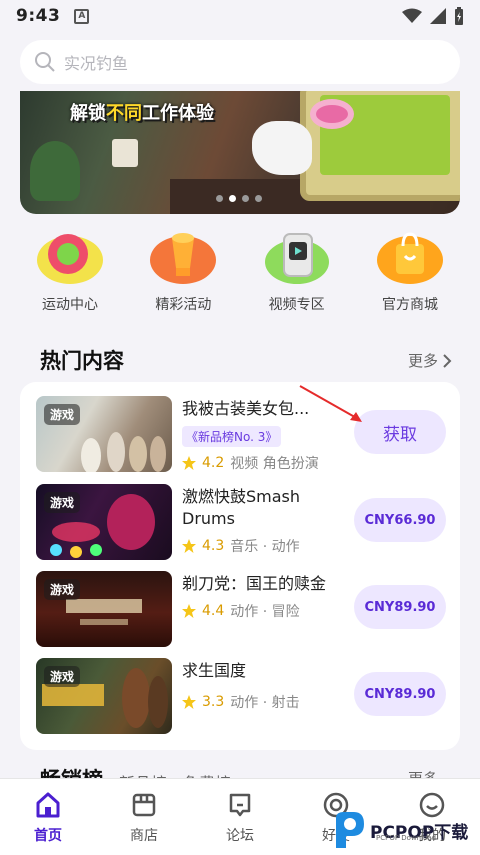 Image resolution: width=480 pixels, height=855 pixels. What do you see at coordinates (459, 16) in the screenshot?
I see `battery-icon` at bounding box center [459, 16].